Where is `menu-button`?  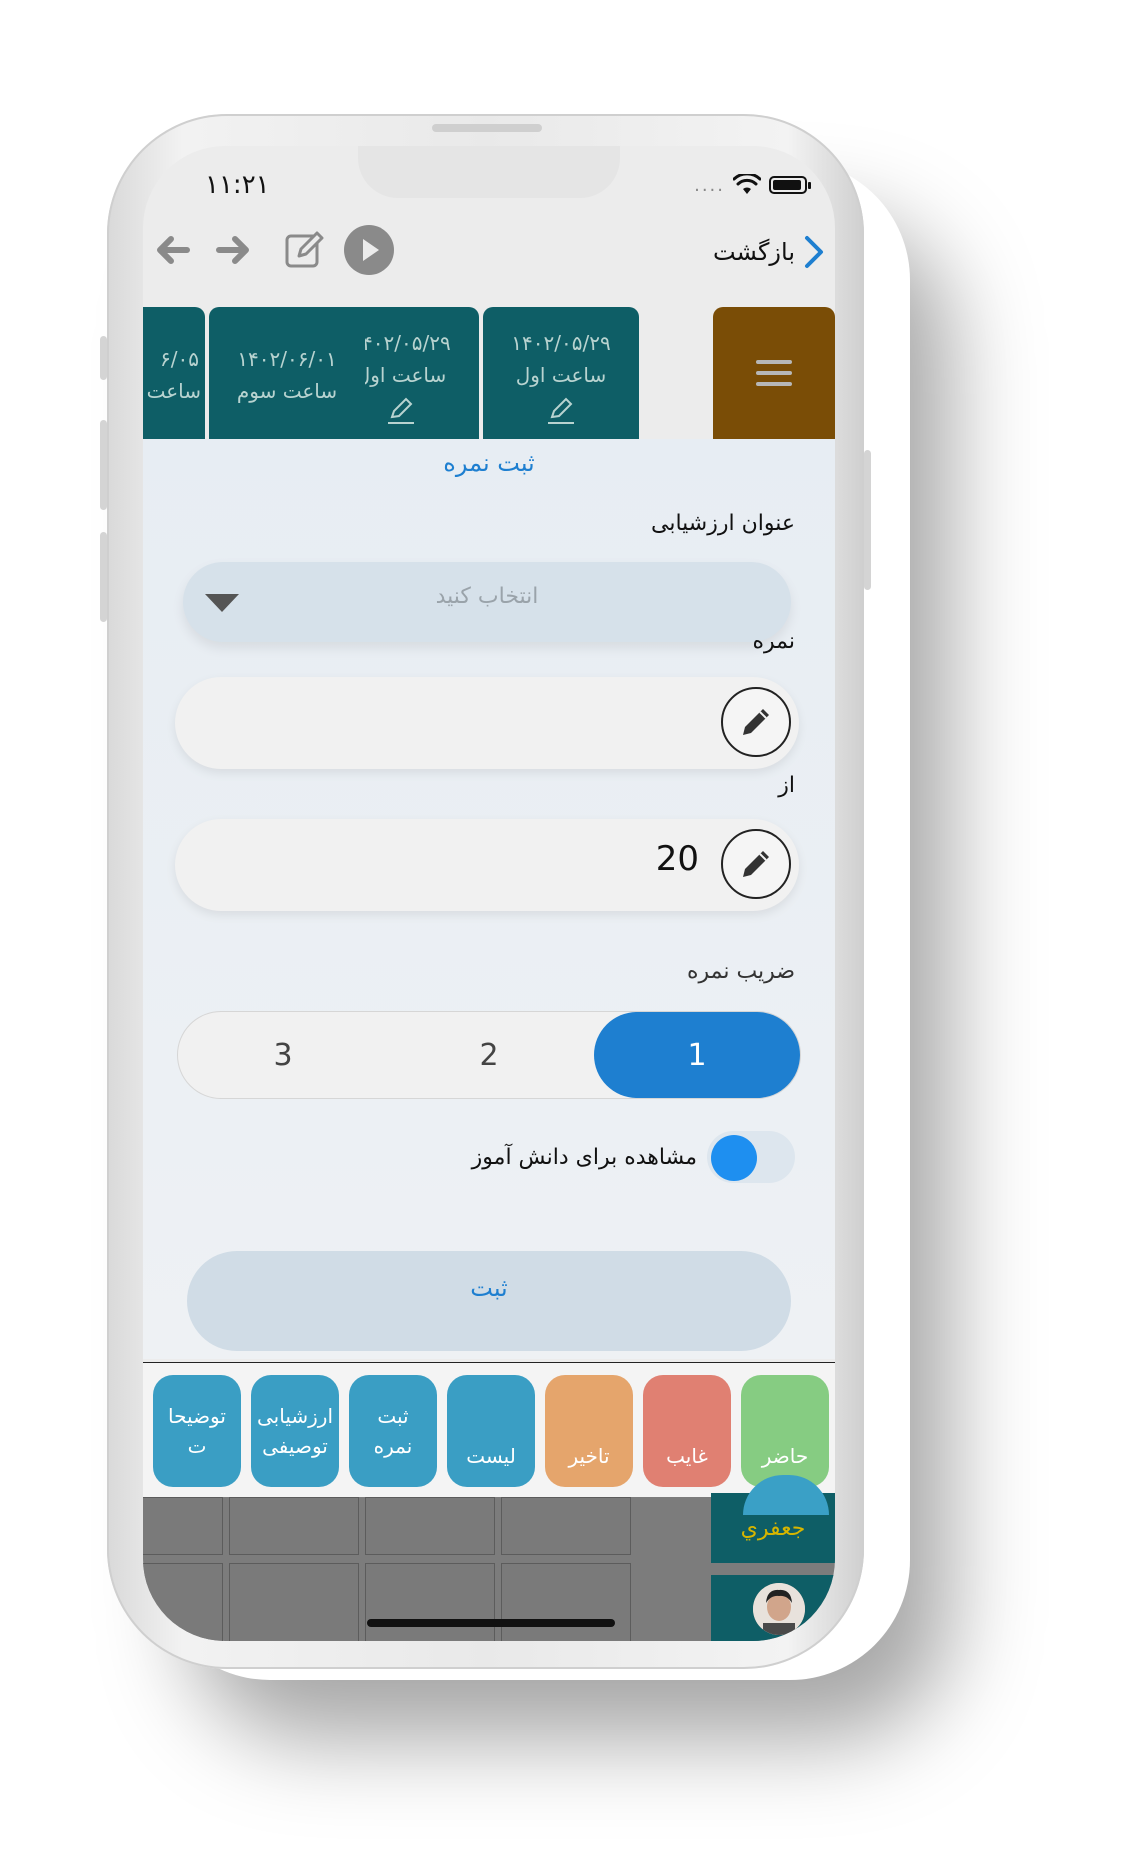 menu-button is located at coordinates (774, 373).